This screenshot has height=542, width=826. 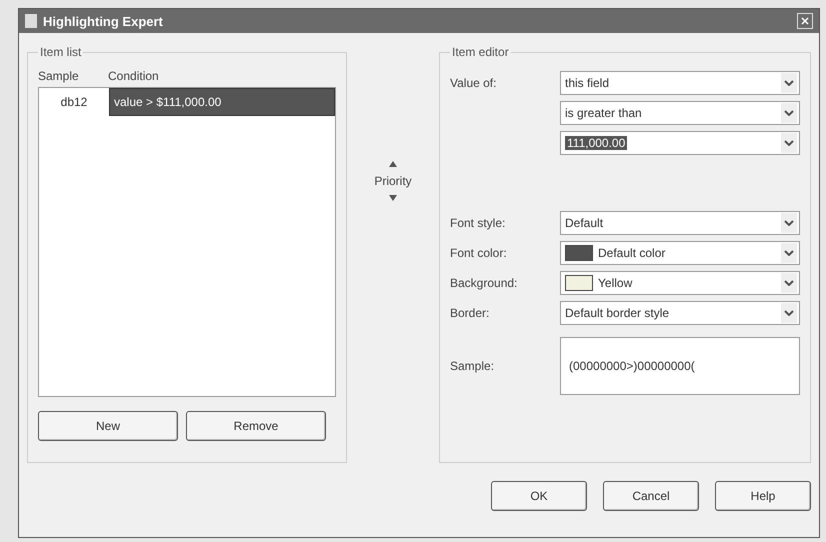 I want to click on window-title: Highlighting Expert, so click(x=103, y=21).